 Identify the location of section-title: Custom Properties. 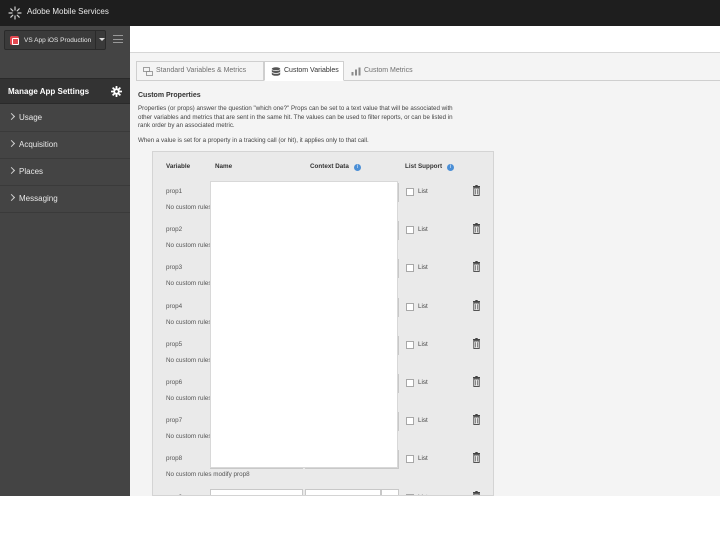
(169, 95).